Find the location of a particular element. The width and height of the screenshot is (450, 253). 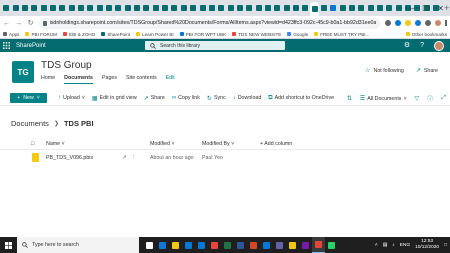

info-icon: ⓘ is located at coordinates (430, 98).